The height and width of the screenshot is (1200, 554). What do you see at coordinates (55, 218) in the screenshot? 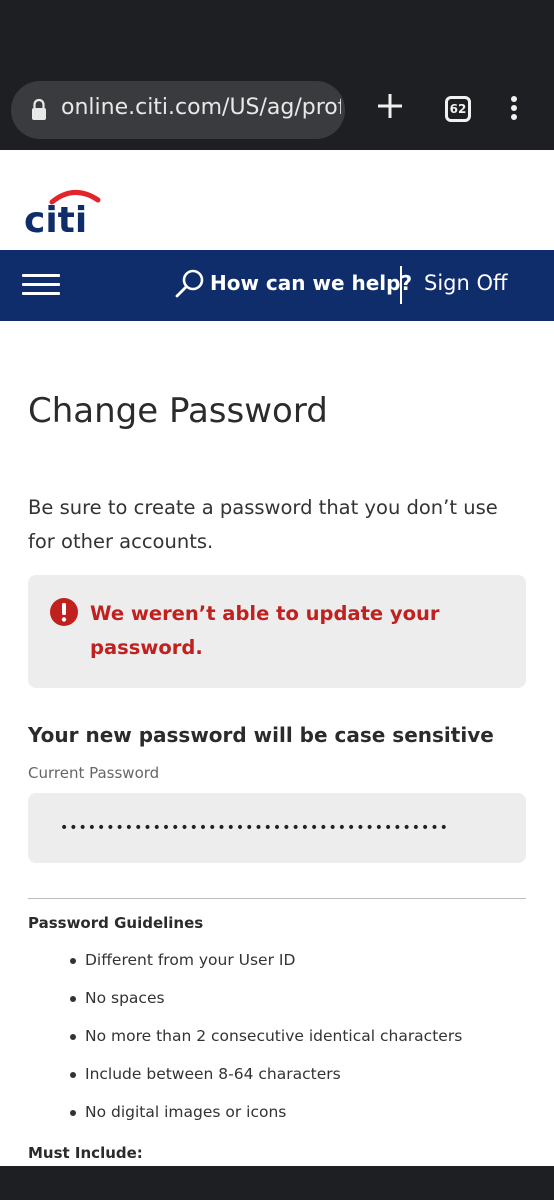
I see `citi-logo-text: citi` at bounding box center [55, 218].